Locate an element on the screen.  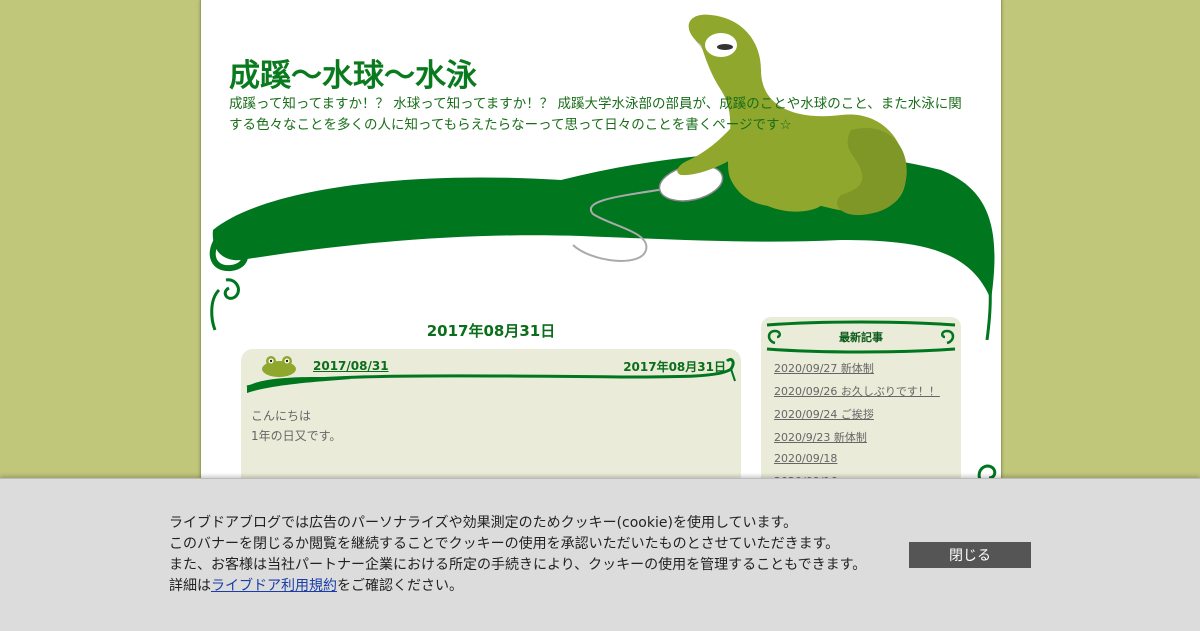
article-date: 2017年08月31日 is located at coordinates (674, 367).